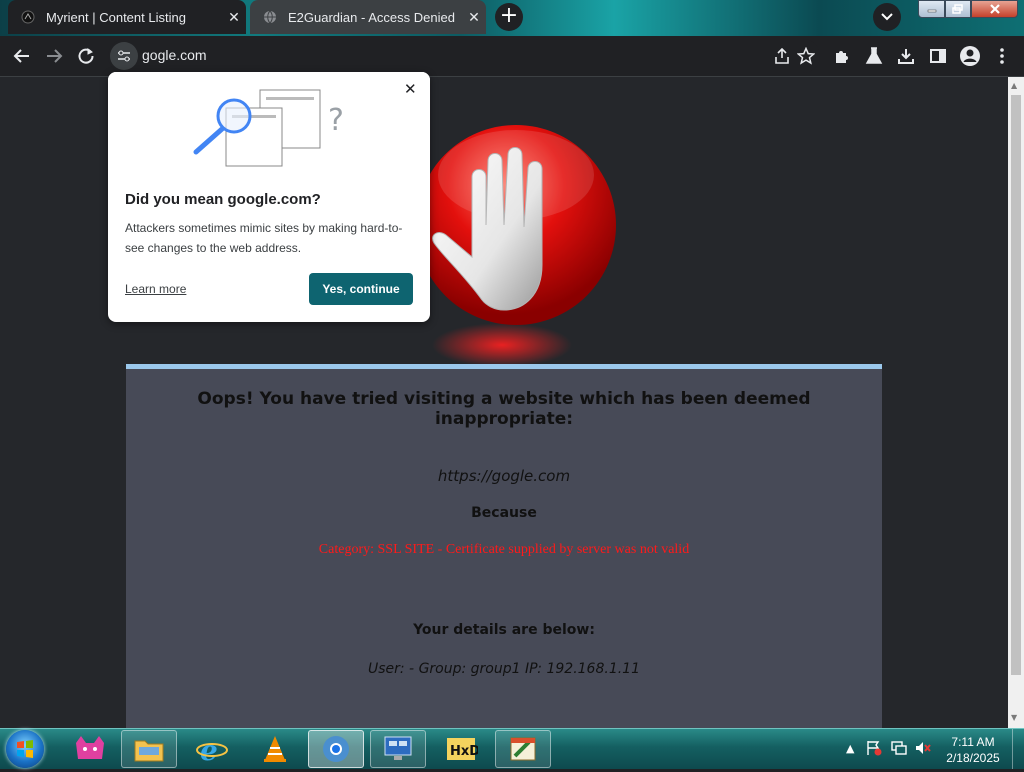 This screenshot has width=1024, height=772. What do you see at coordinates (1016, 385) in the screenshot?
I see `scrollbar-thumb` at bounding box center [1016, 385].